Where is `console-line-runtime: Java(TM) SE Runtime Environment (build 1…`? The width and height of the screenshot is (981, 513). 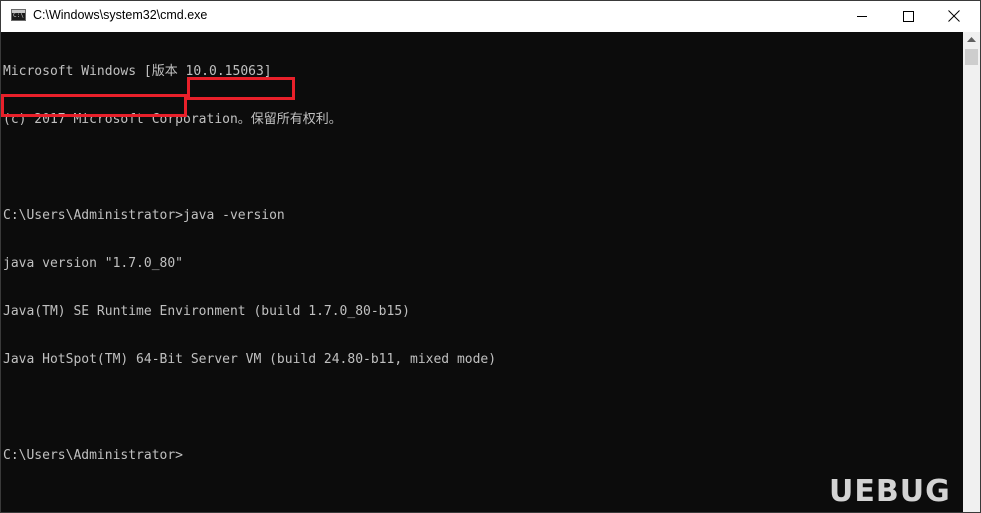 console-line-runtime: Java(TM) SE Runtime Environment (build 1… is located at coordinates (206, 311).